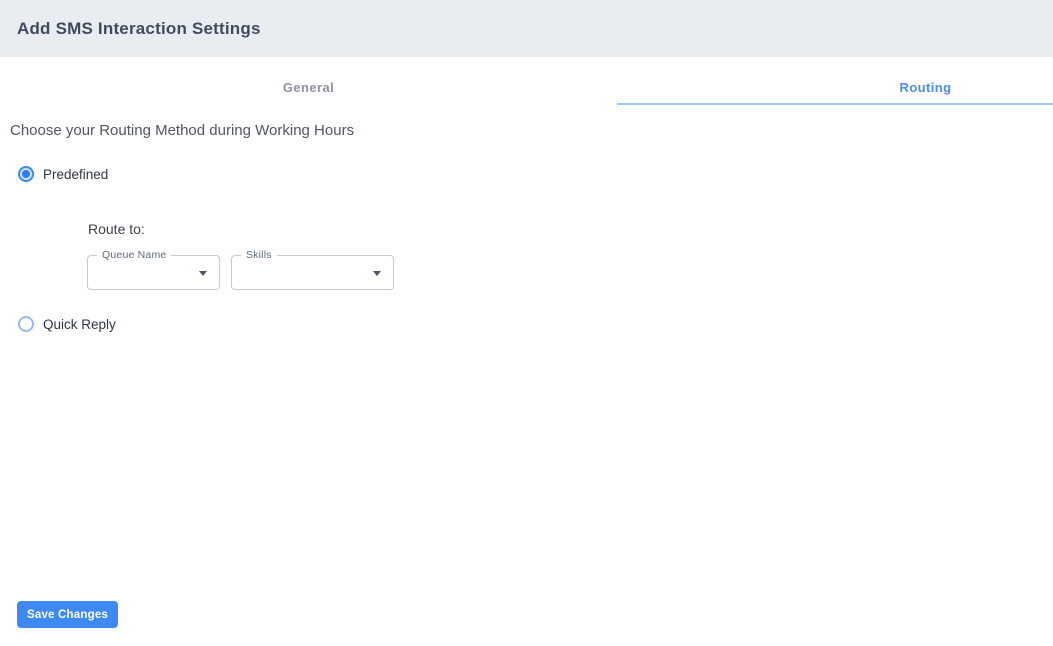 Image resolution: width=1053 pixels, height=646 pixels. What do you see at coordinates (76, 174) in the screenshot?
I see `radio-predefined-label: Predefined` at bounding box center [76, 174].